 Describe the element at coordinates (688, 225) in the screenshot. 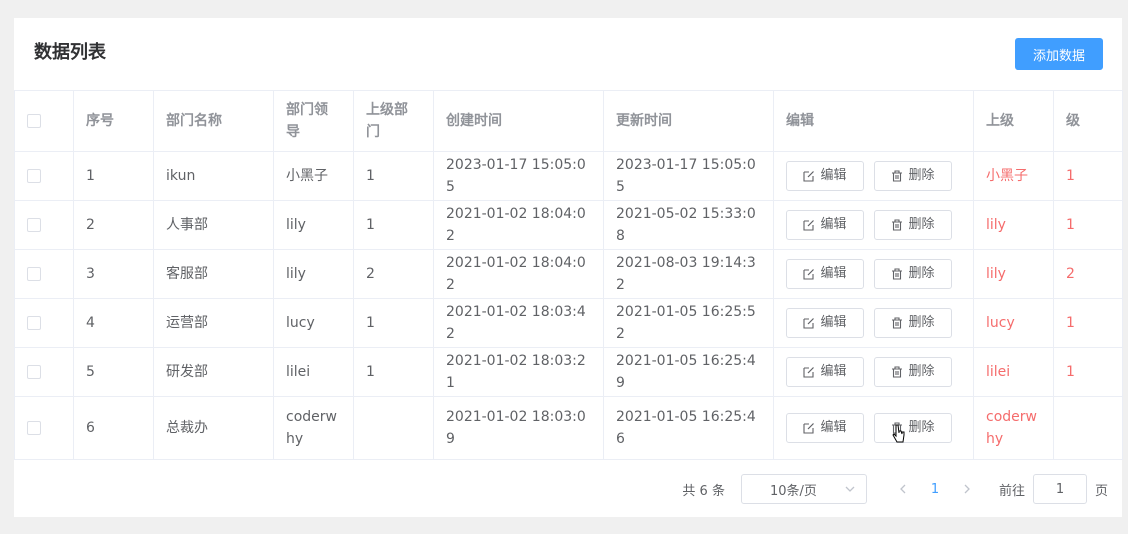

I see `cell-updated-at: 2021-05-02 15:33:08` at that location.